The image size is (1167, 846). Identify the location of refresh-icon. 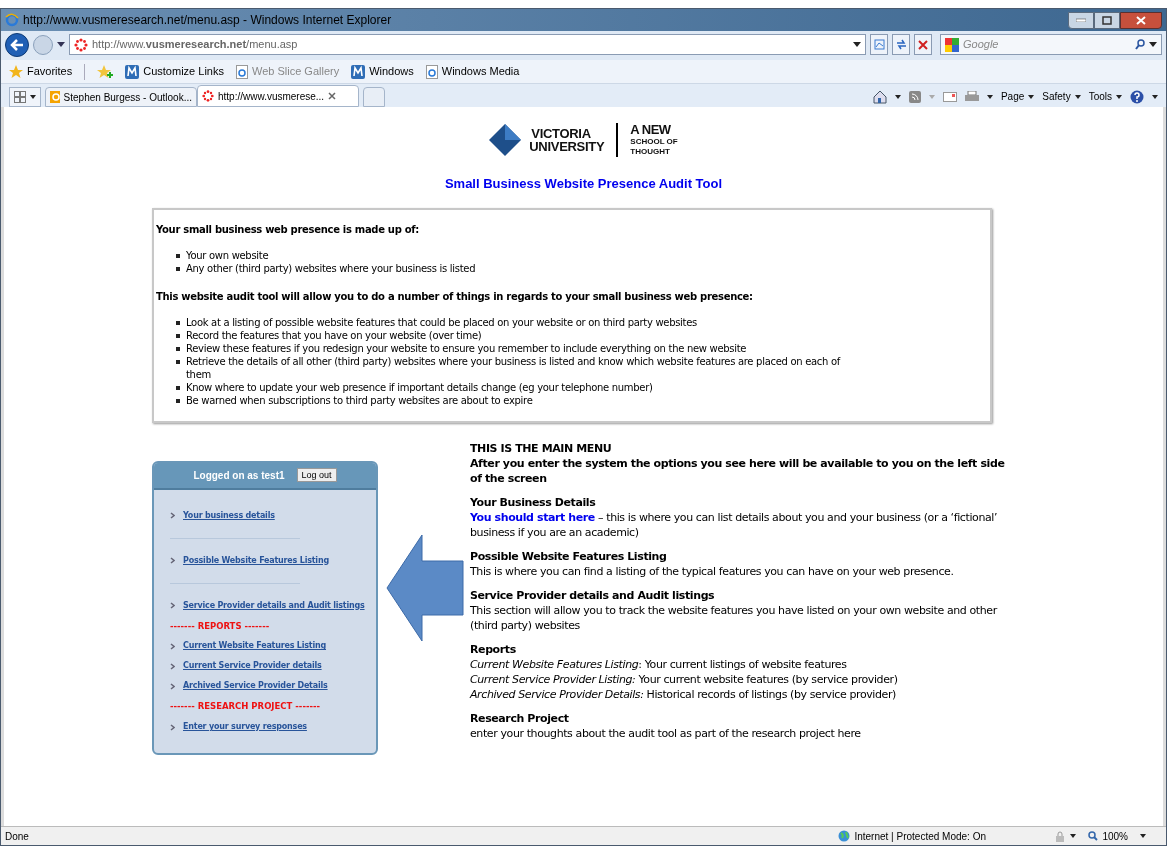
(901, 44).